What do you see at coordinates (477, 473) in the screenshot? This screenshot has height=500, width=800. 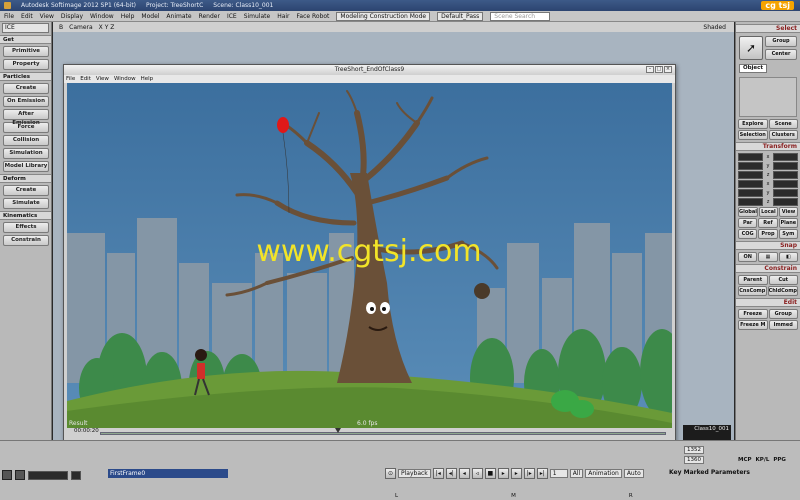 I see `play-backward-icon: ◃` at bounding box center [477, 473].